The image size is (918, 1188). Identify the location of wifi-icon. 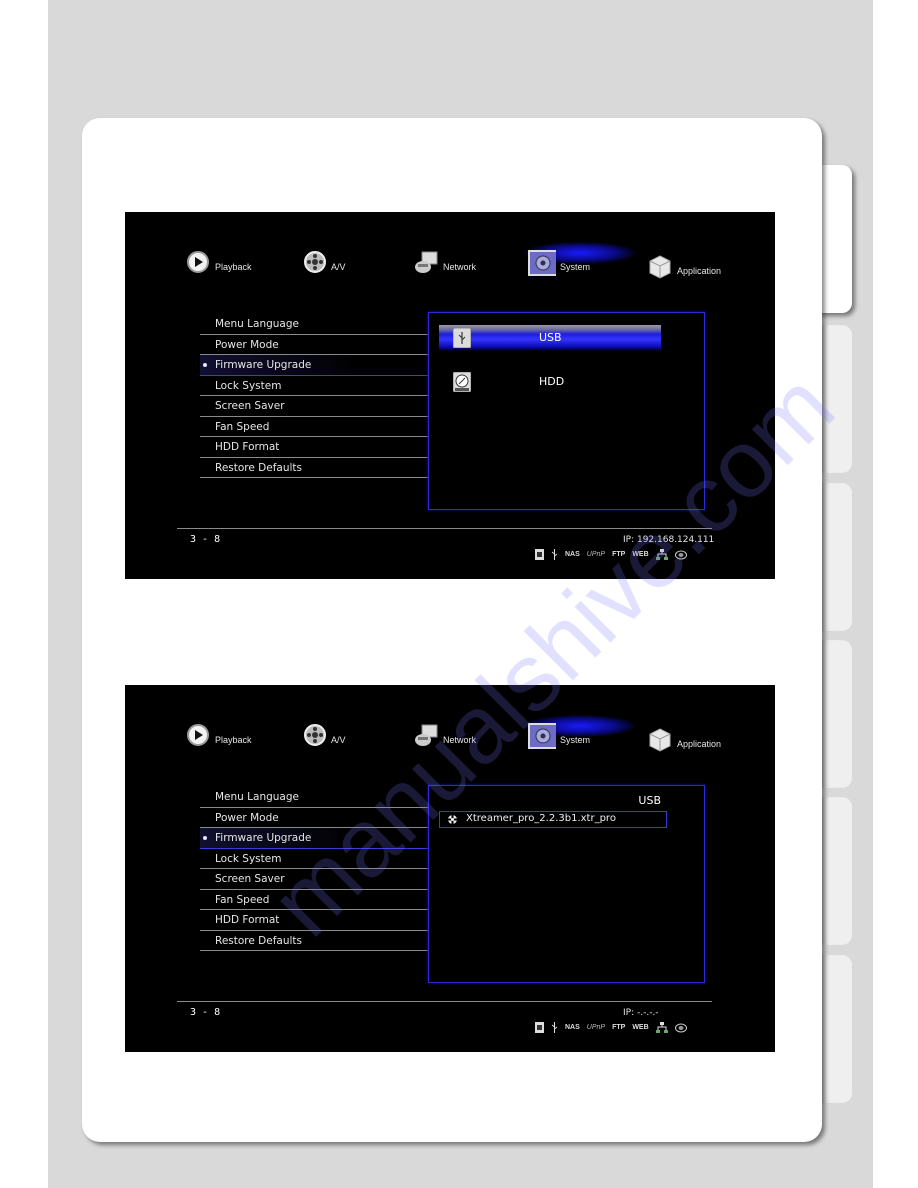
(680, 1027).